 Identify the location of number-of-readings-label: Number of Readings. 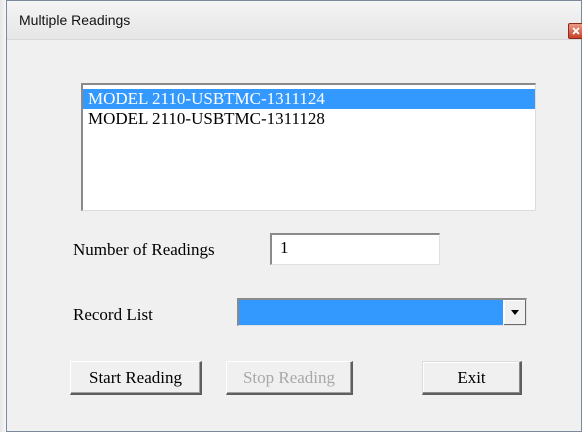
(144, 249).